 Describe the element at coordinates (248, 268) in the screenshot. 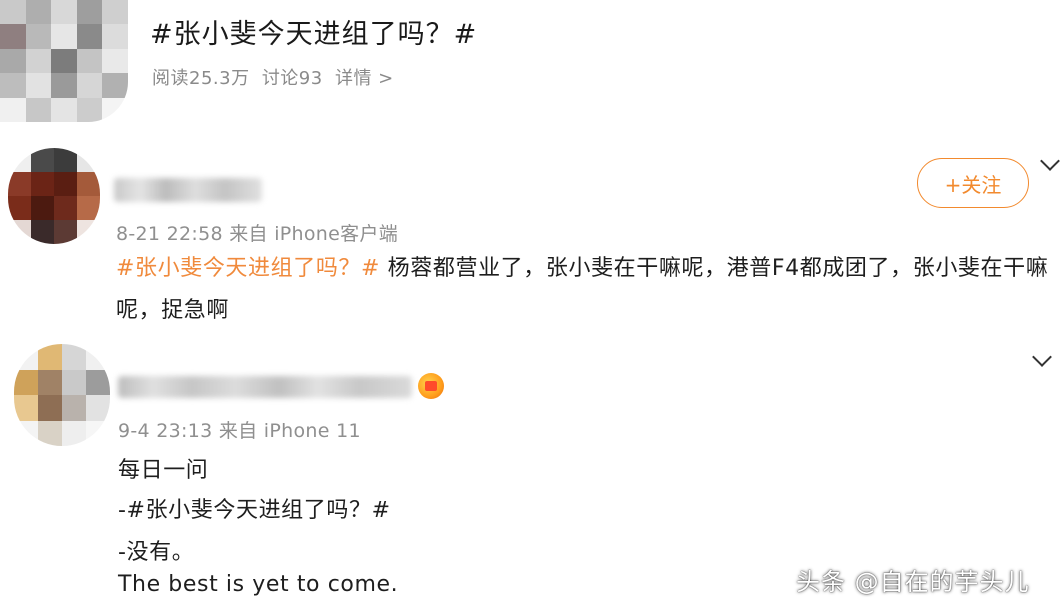

I see `hashtag-link: #张小斐今天进组了吗？#` at that location.